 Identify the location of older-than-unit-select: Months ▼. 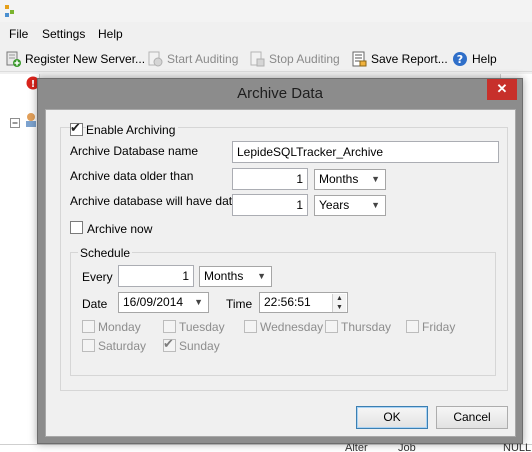
(350, 179).